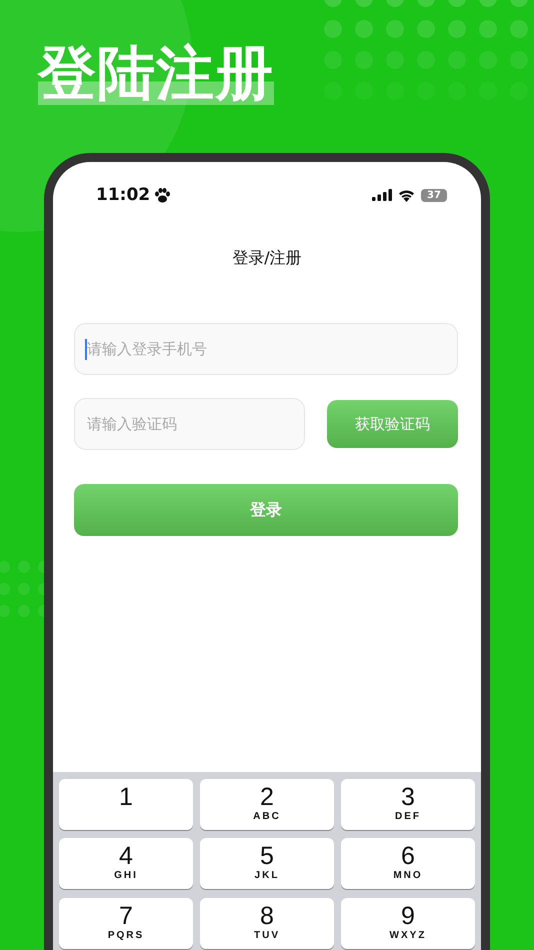 This screenshot has width=534, height=950. I want to click on battery-icon: 37, so click(434, 195).